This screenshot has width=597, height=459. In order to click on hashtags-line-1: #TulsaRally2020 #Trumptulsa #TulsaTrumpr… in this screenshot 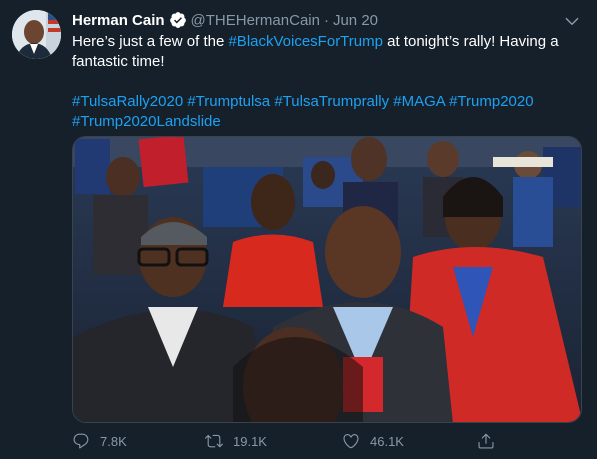, I will do `click(322, 102)`.